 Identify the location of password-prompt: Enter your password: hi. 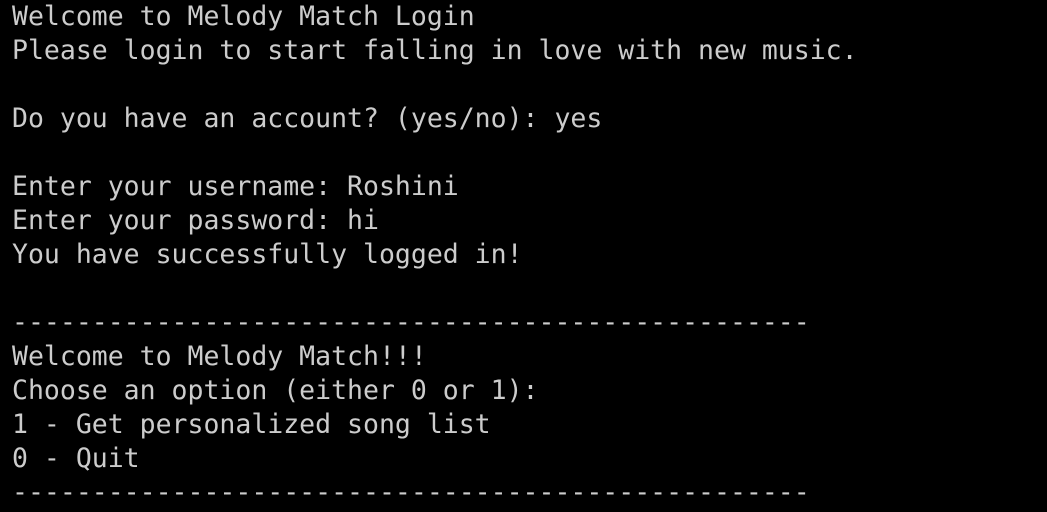
(195, 220).